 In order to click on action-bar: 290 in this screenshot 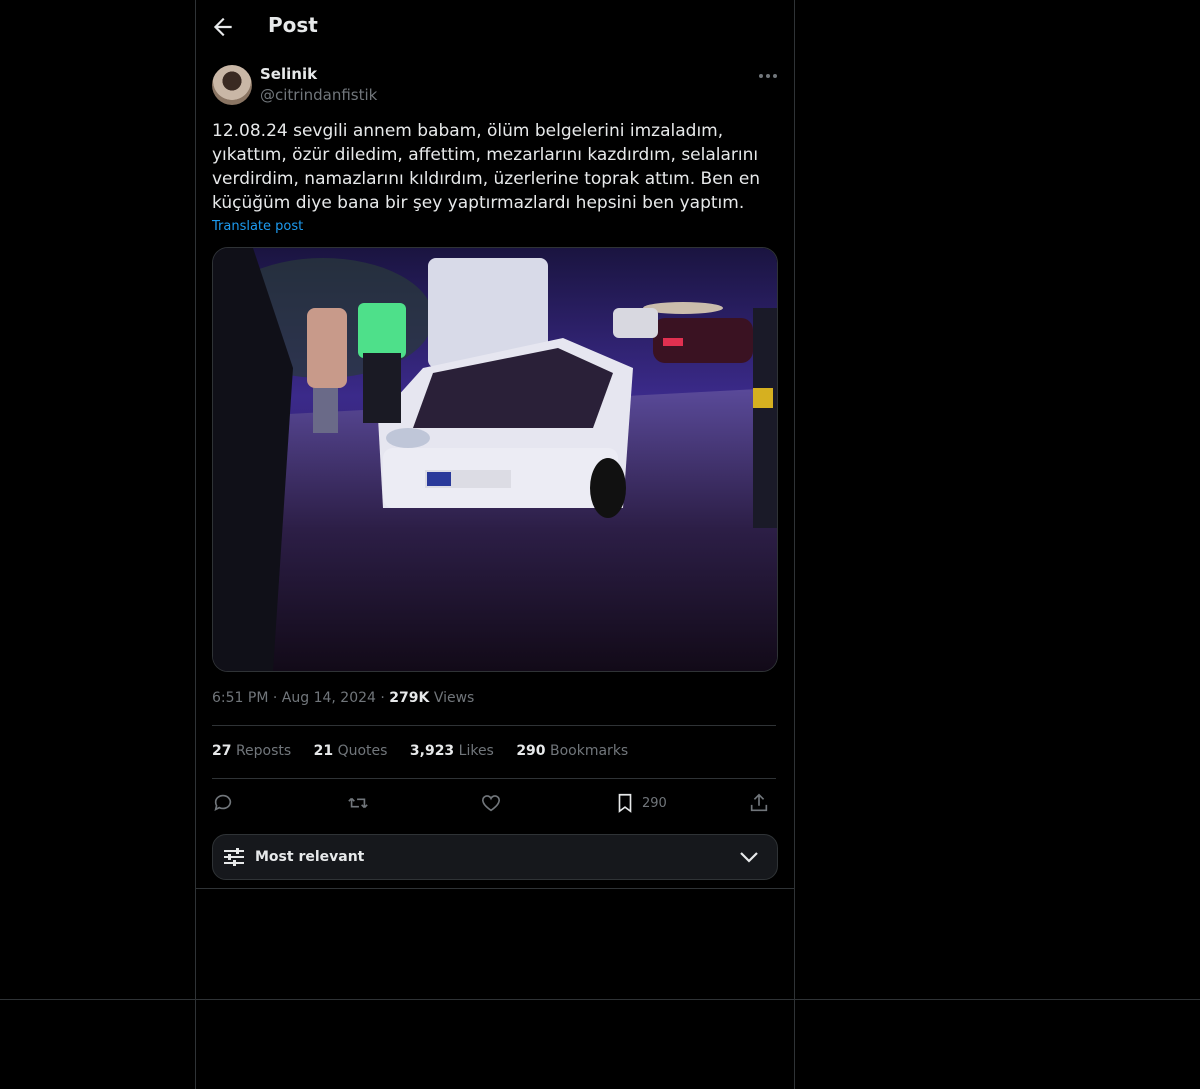, I will do `click(494, 804)`.